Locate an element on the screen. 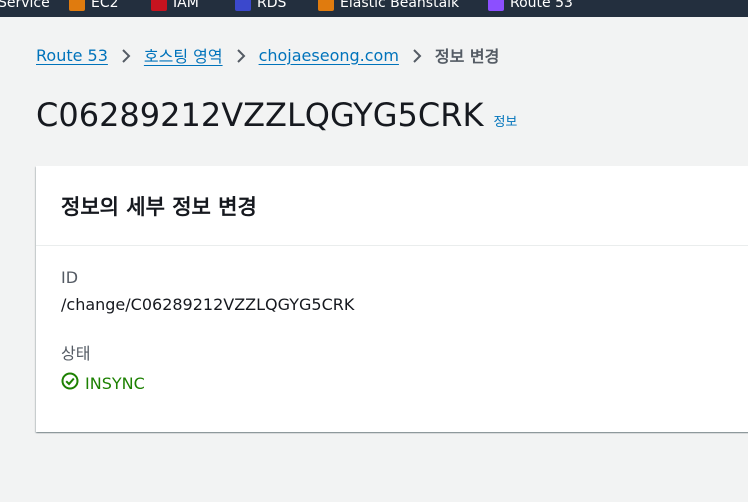 Image resolution: width=748 pixels, height=502 pixels. panel-title: 정보의 세부 정보 변경 is located at coordinates (159, 206).